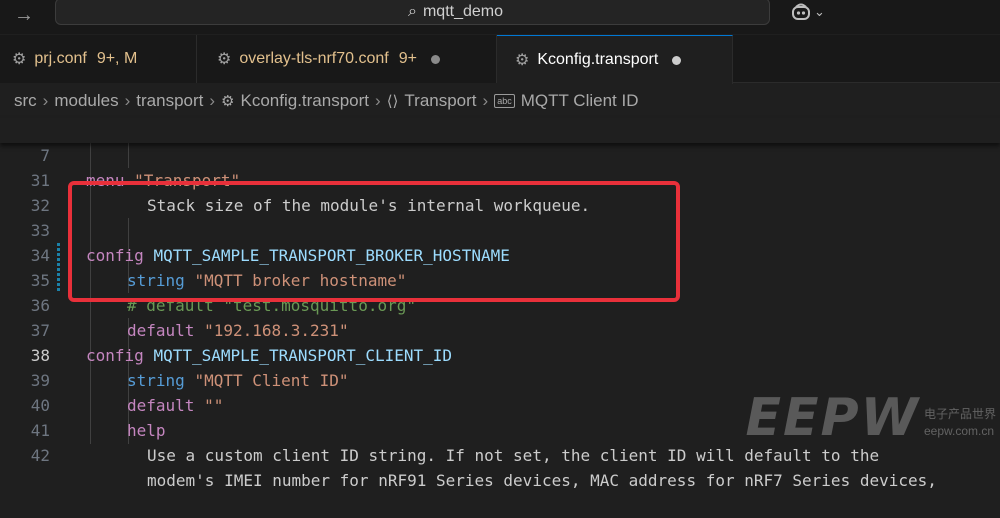  Describe the element at coordinates (24, 15) in the screenshot. I see `arrow-right-icon: →` at that location.